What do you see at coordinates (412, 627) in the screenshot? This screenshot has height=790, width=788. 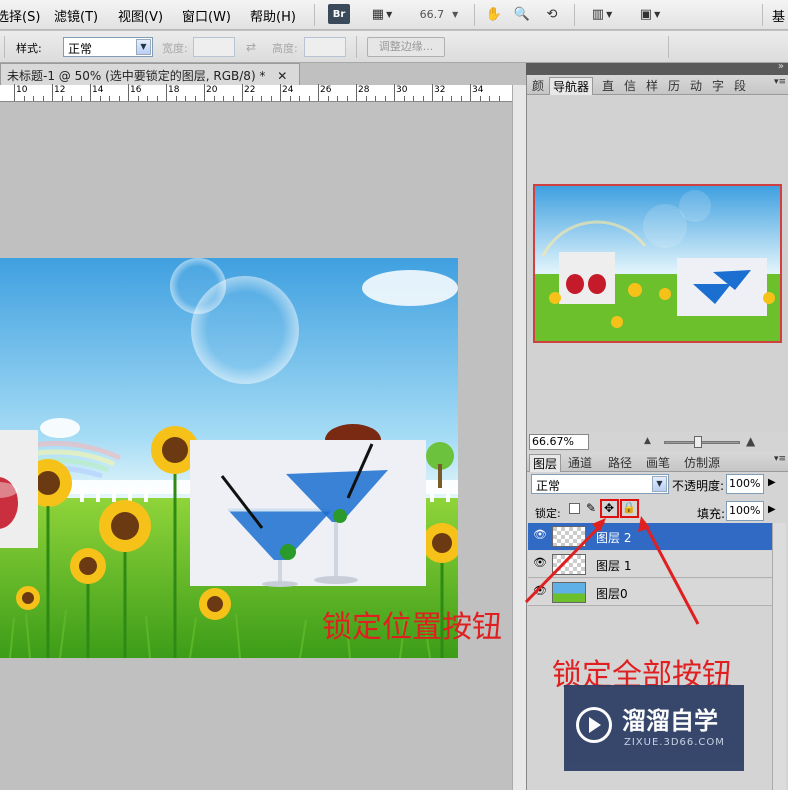 I see `lock-position-callout: 锁定位置按钮` at bounding box center [412, 627].